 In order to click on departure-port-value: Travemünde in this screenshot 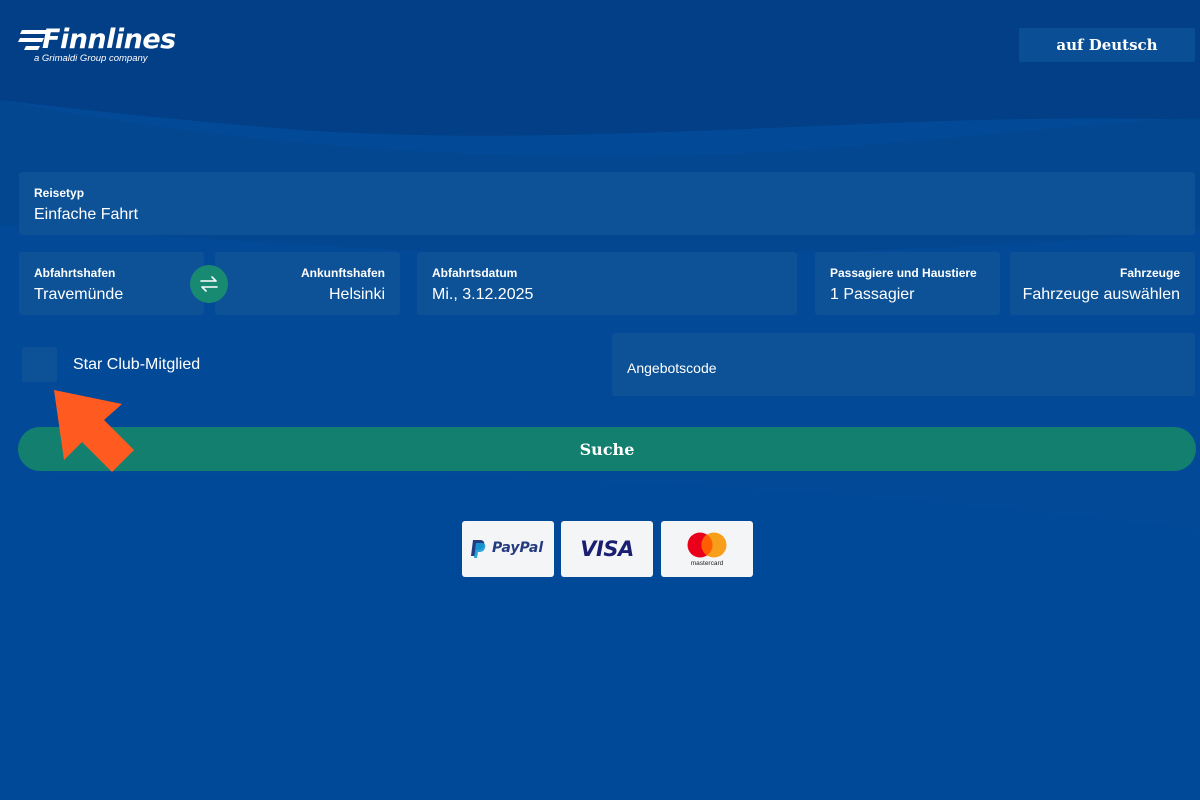, I will do `click(79, 294)`.